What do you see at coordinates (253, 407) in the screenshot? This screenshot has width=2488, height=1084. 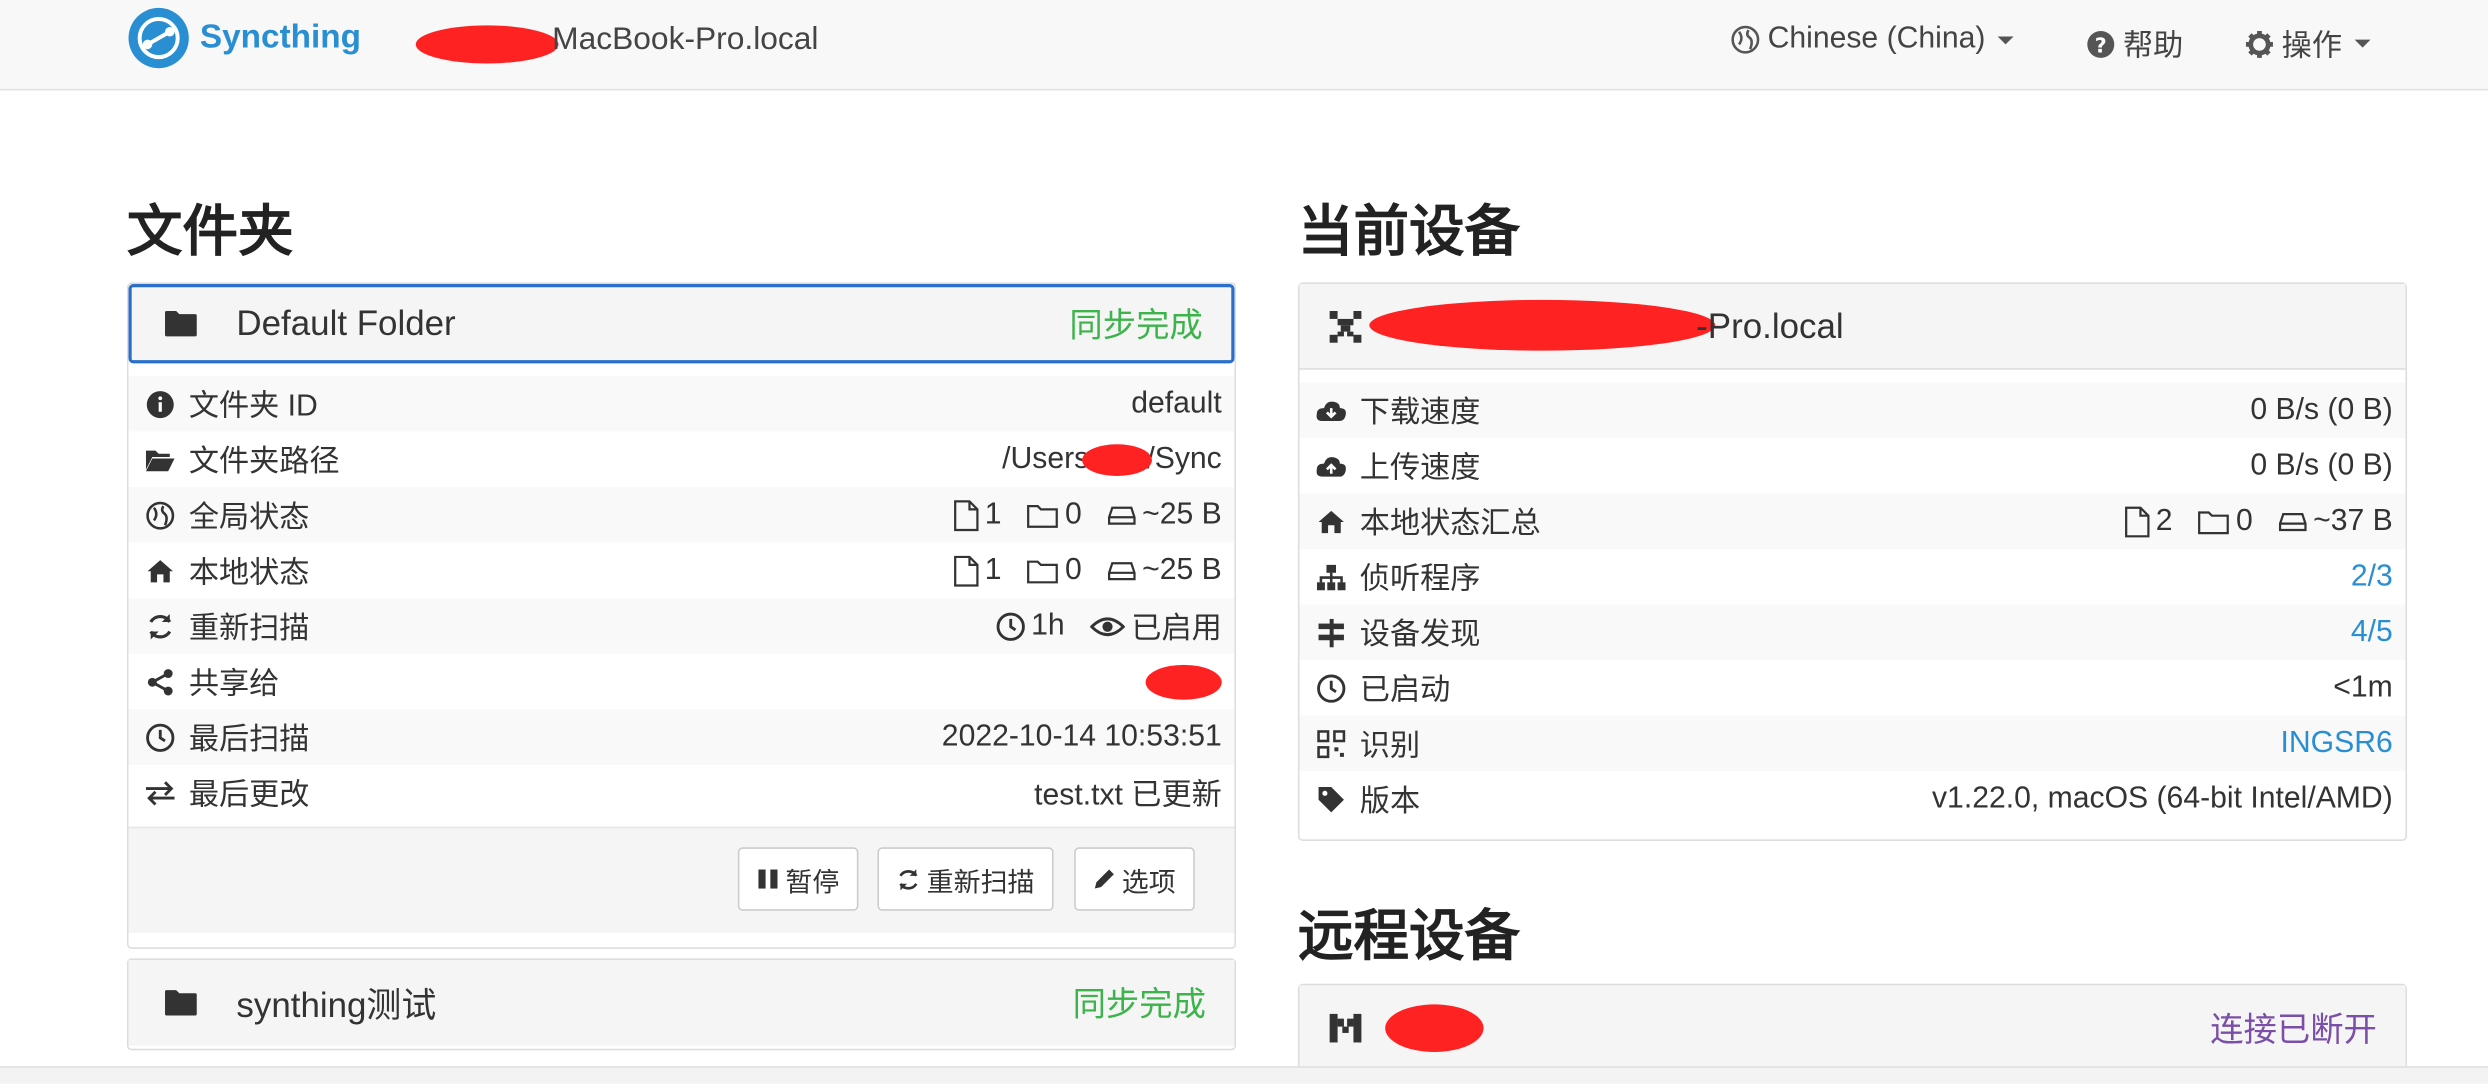 I see `row-label: 文件夹 ID` at bounding box center [253, 407].